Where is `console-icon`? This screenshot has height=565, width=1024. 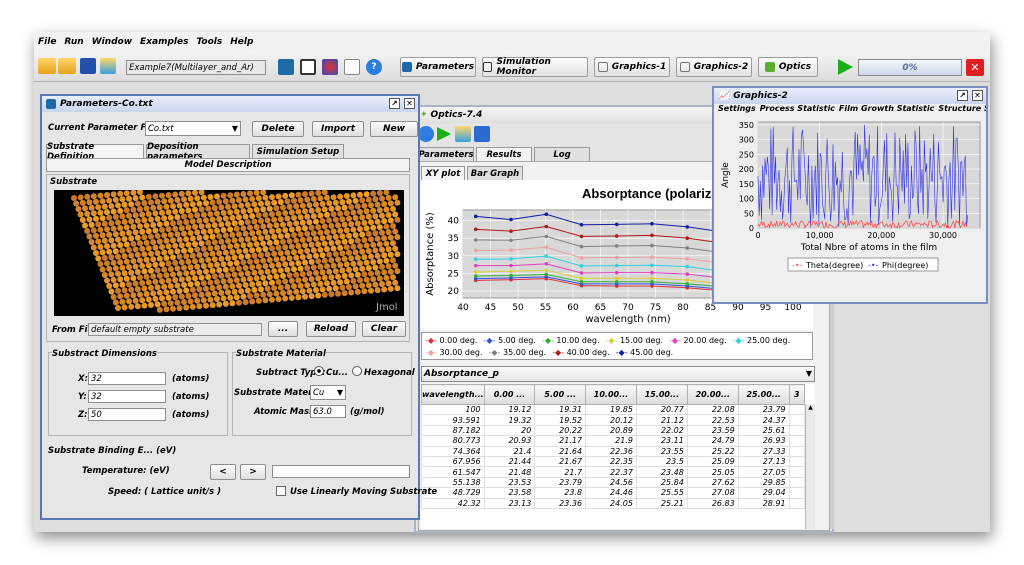 console-icon is located at coordinates (308, 67).